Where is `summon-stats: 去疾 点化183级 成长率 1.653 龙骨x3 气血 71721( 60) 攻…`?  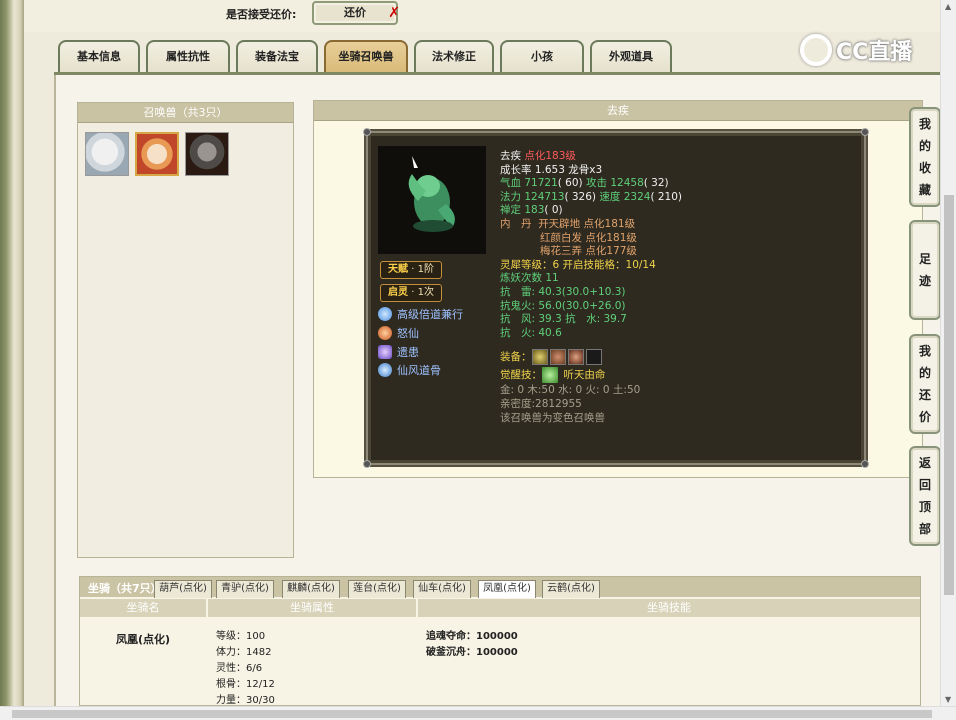 summon-stats: 去疾 点化183级 成长率 1.653 龙骨x3 气血 71721( 60) 攻… is located at coordinates (591, 287).